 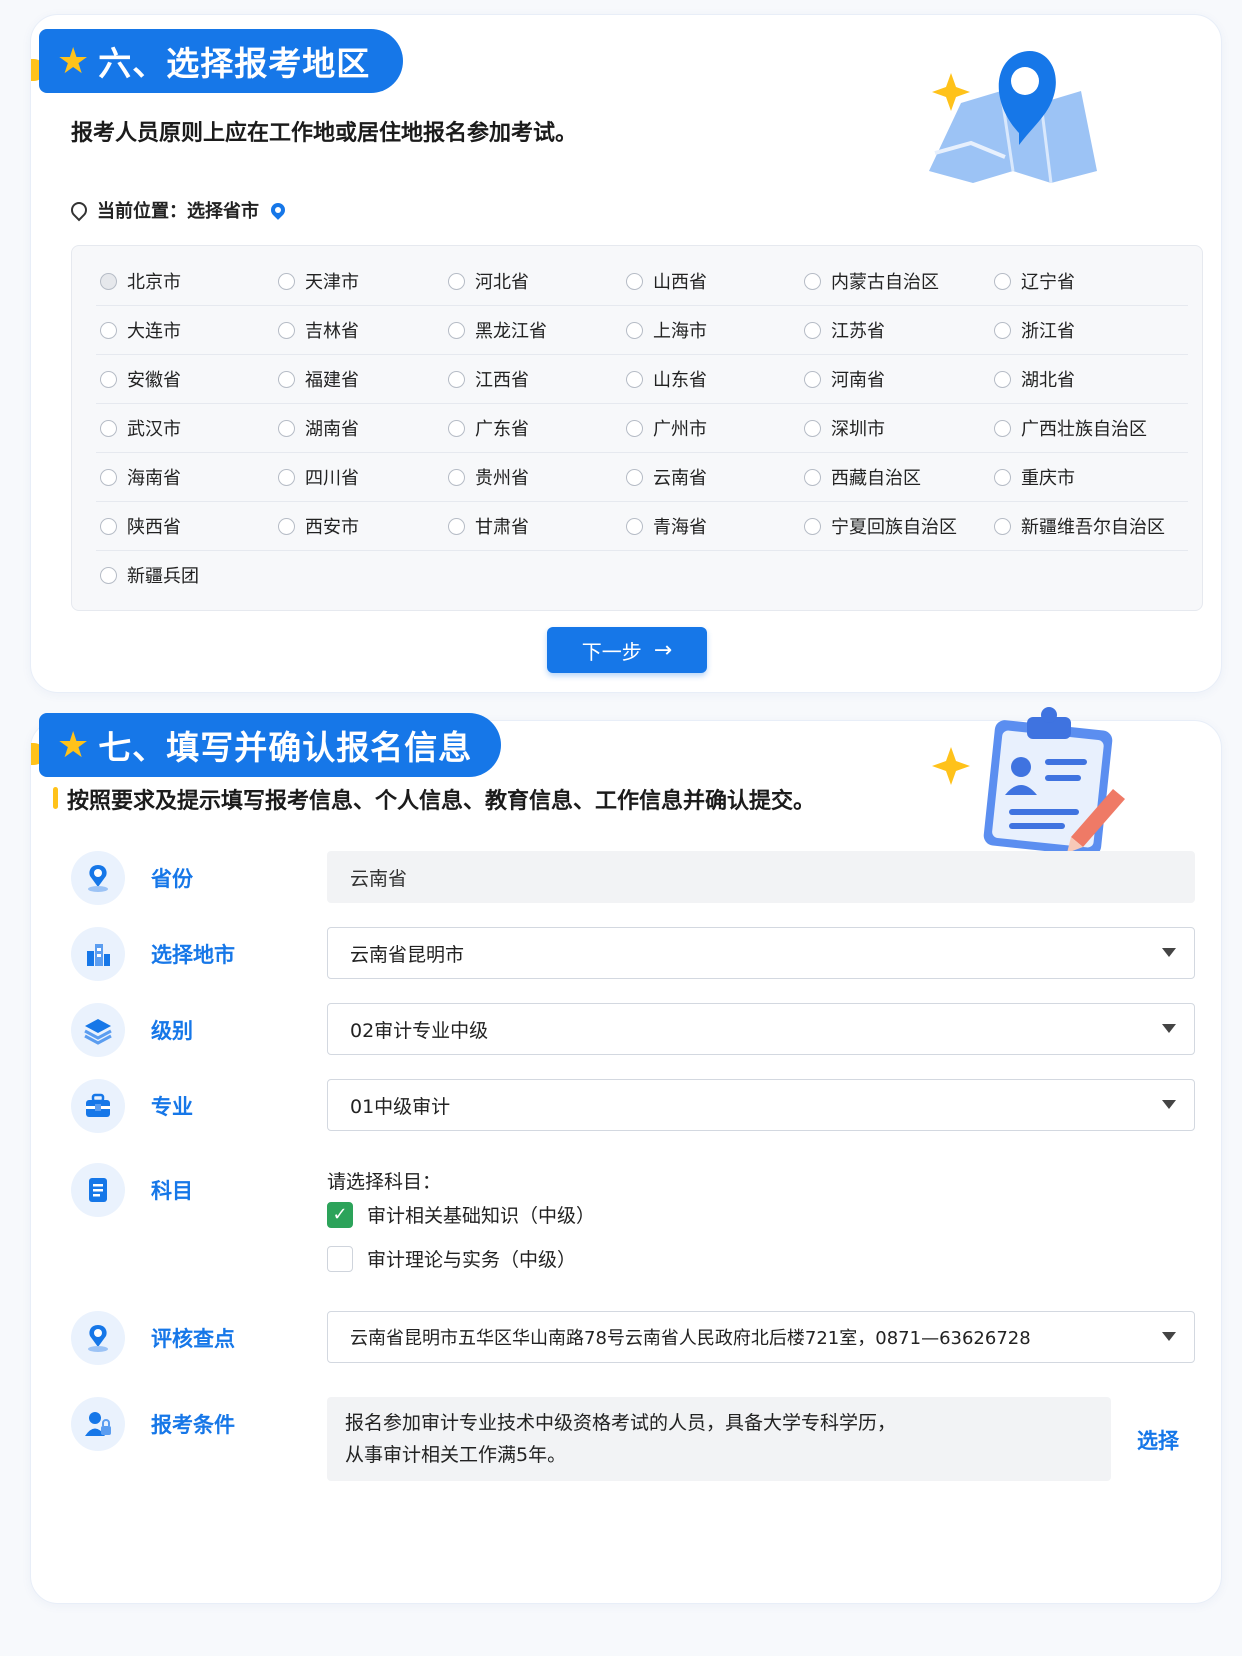 I want to click on region-option: 重庆市, so click(x=1034, y=477).